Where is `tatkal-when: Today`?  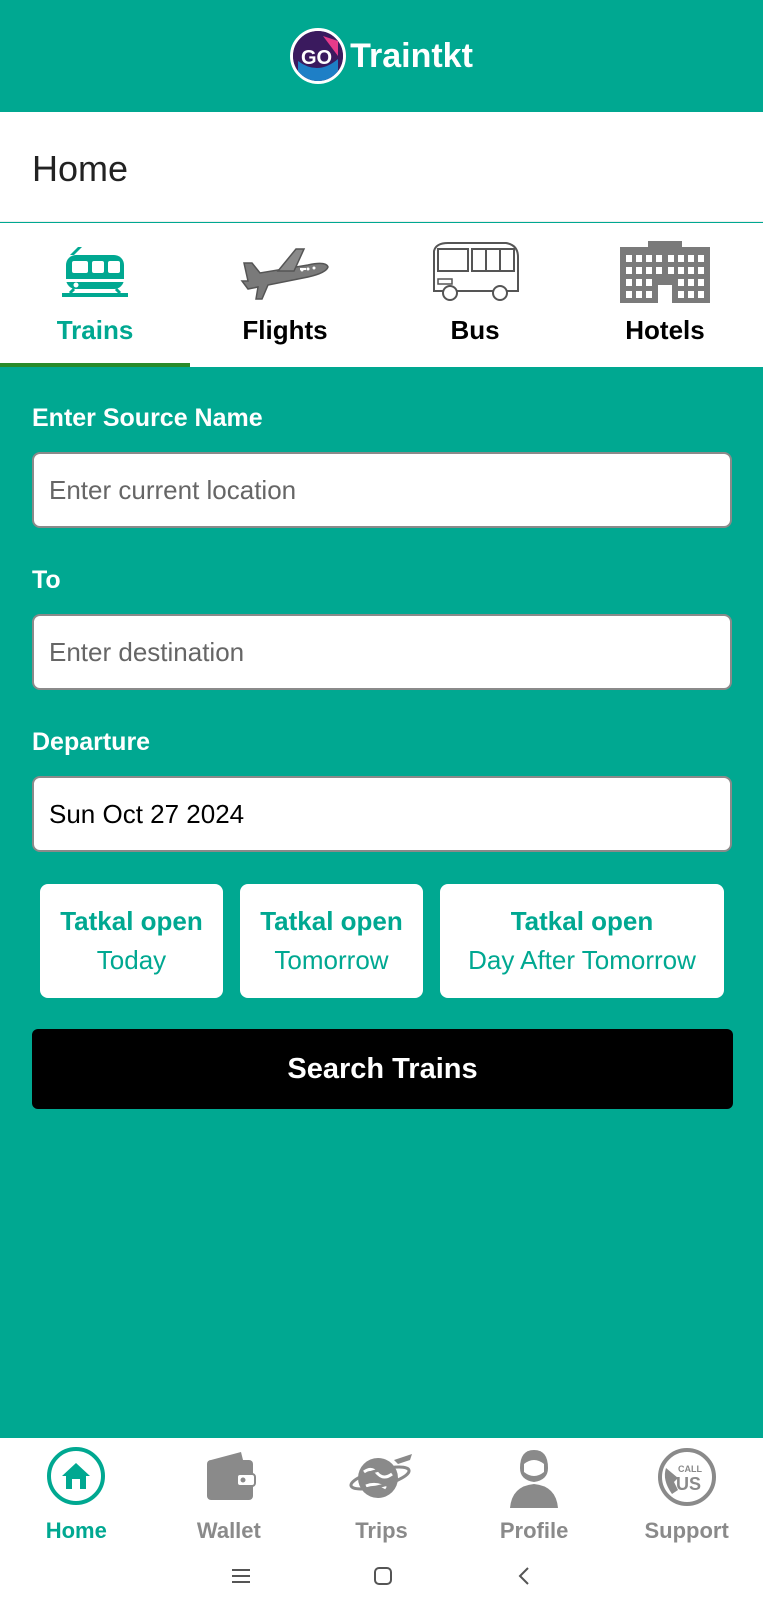
tatkal-when: Today is located at coordinates (131, 960).